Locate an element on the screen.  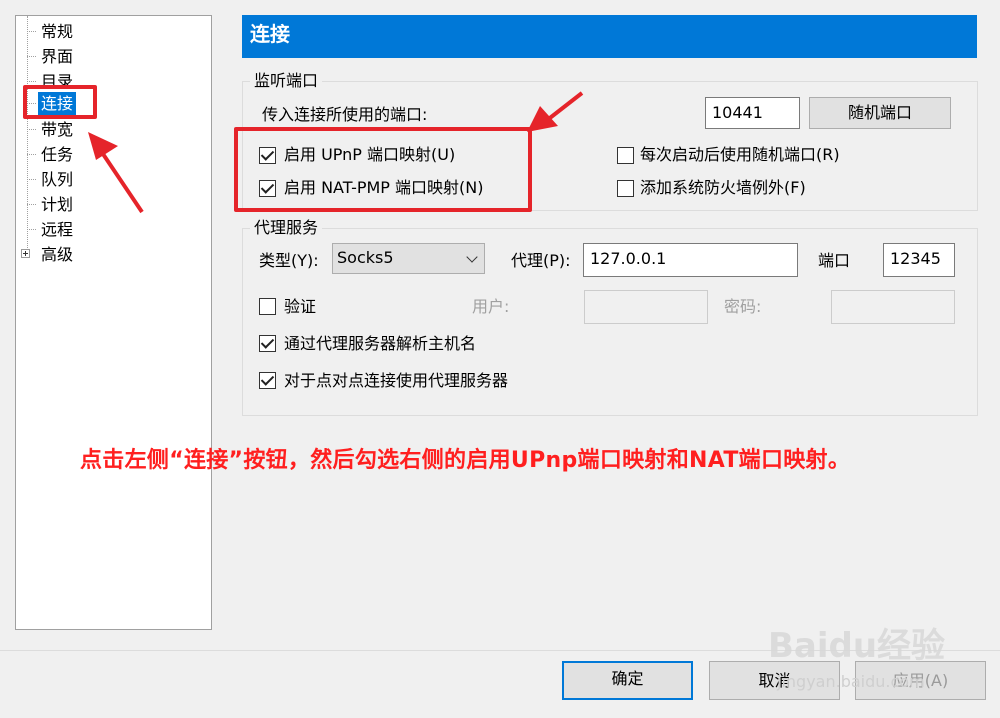
annotation-arrows is located at coordinates (336, 152).